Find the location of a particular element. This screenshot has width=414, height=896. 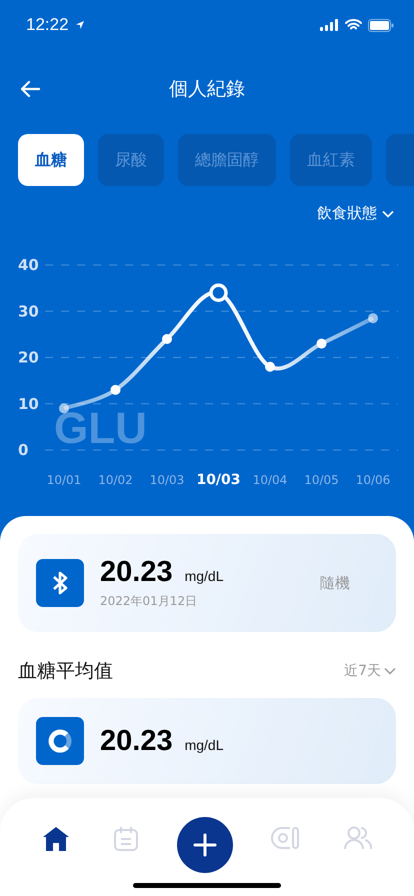

y-axis-label: 30 is located at coordinates (28, 311).